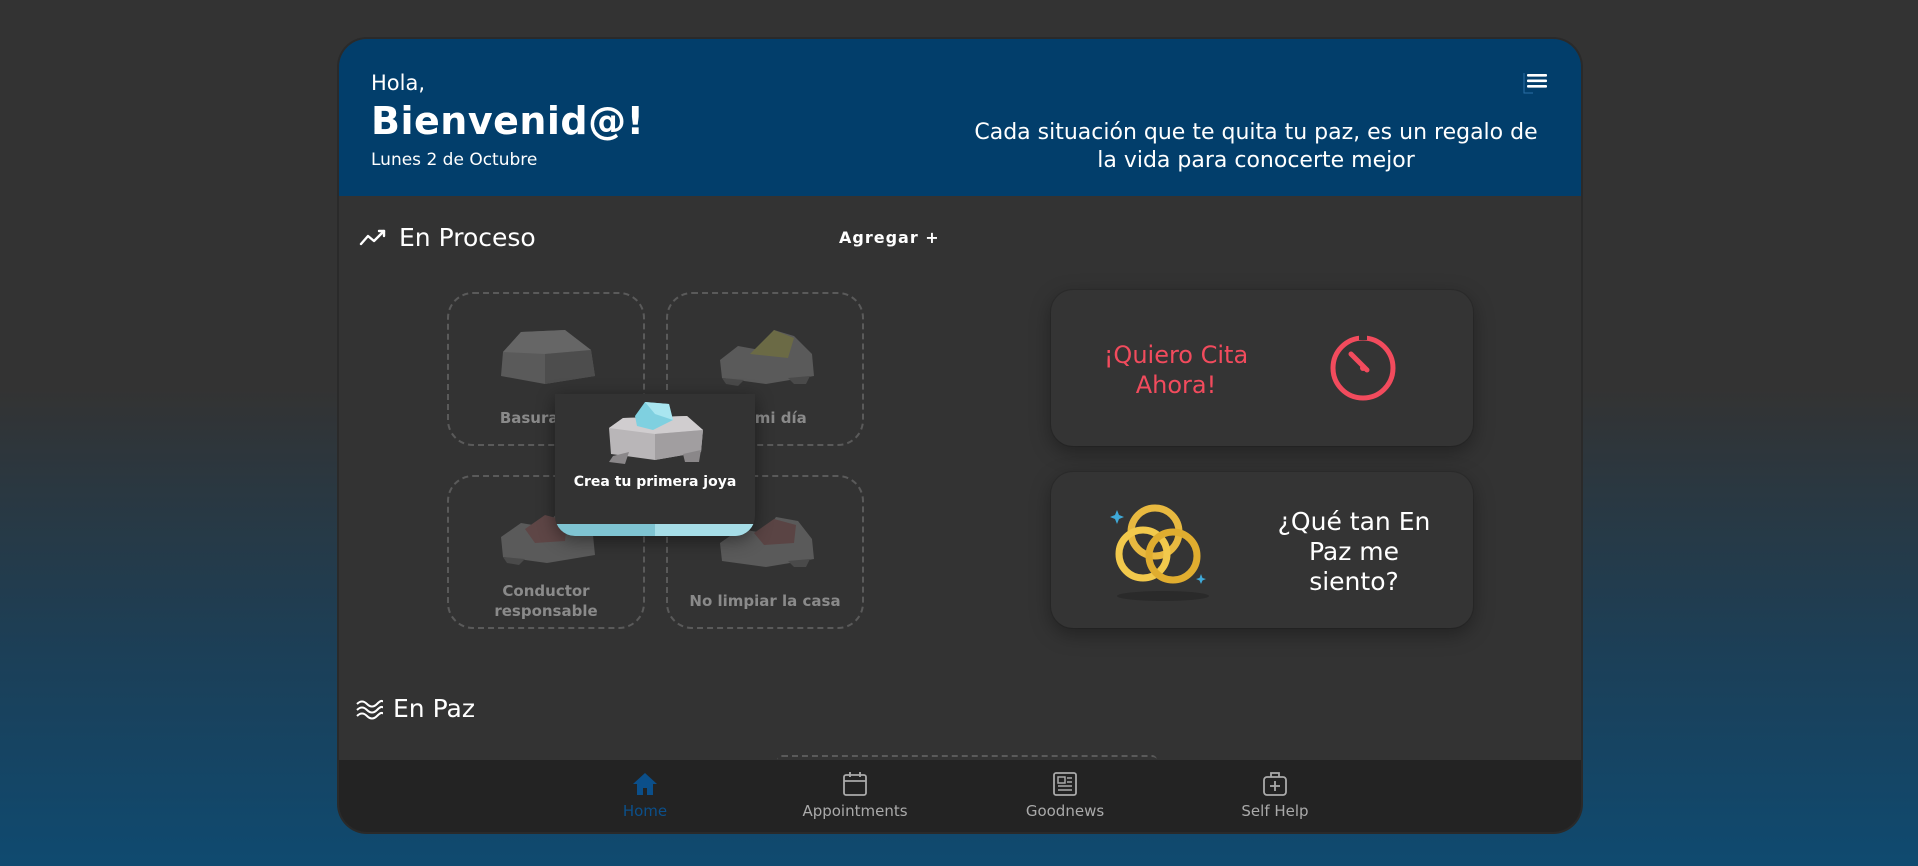 Image resolution: width=1918 pixels, height=866 pixels. What do you see at coordinates (855, 811) in the screenshot?
I see `nav-appointments-label: Appointments` at bounding box center [855, 811].